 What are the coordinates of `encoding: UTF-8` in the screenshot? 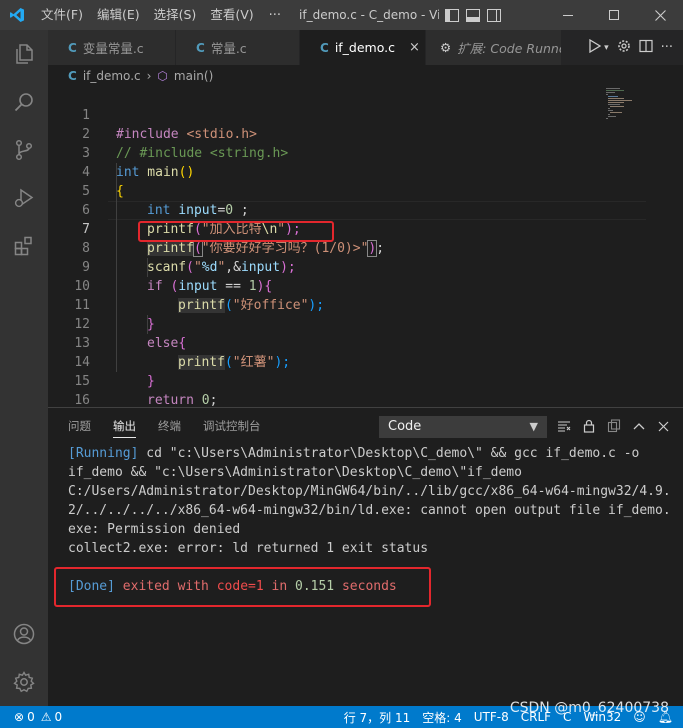 It's located at (491, 717).